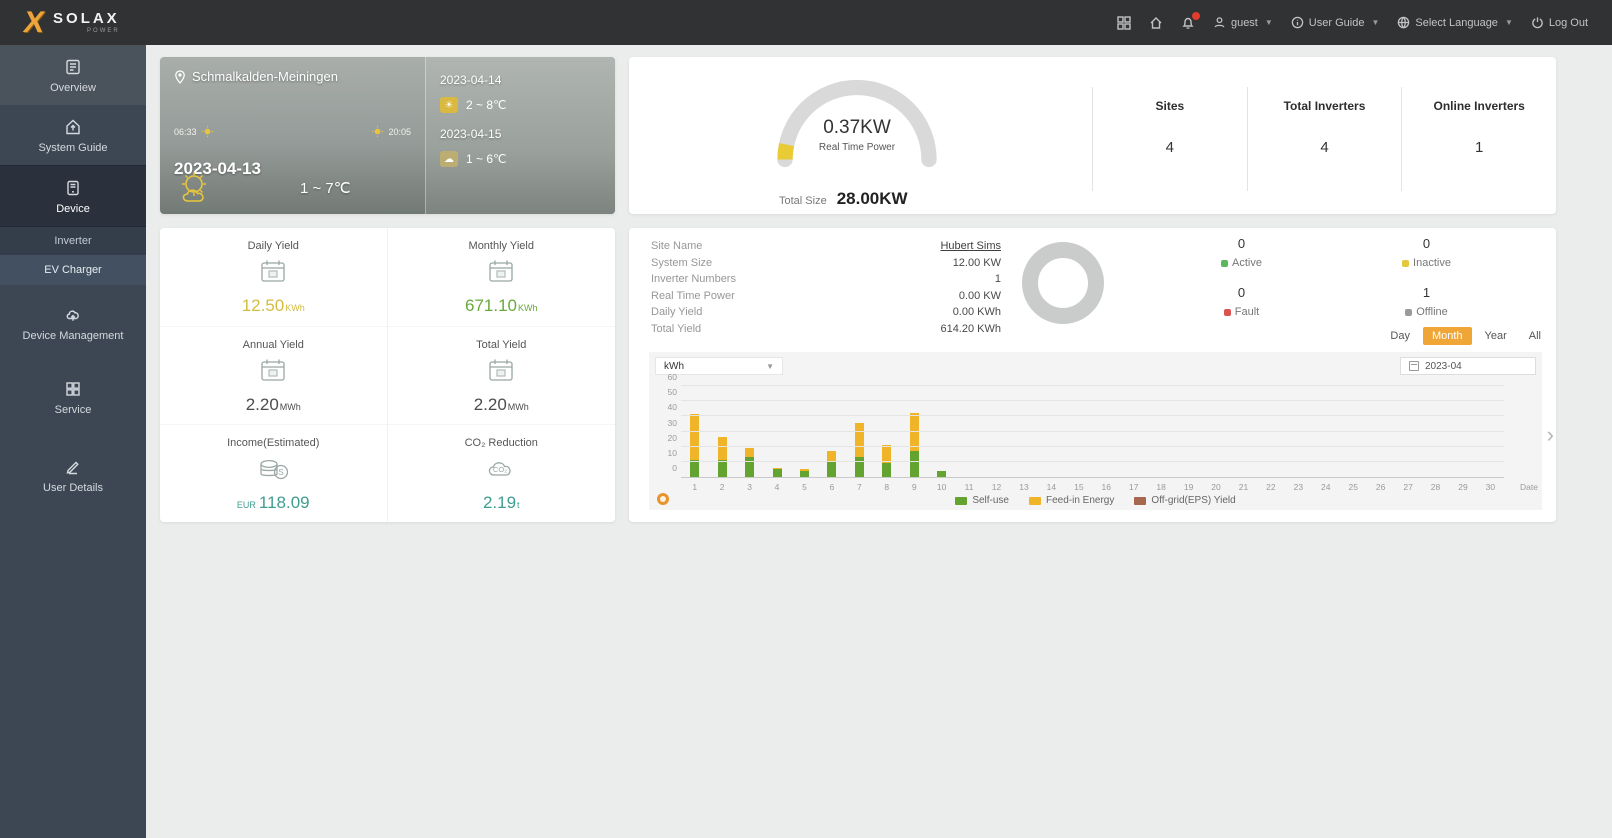 This screenshot has width=1612, height=838. I want to click on site-info-row: Daily Yield 0.00 KWh, so click(826, 312).